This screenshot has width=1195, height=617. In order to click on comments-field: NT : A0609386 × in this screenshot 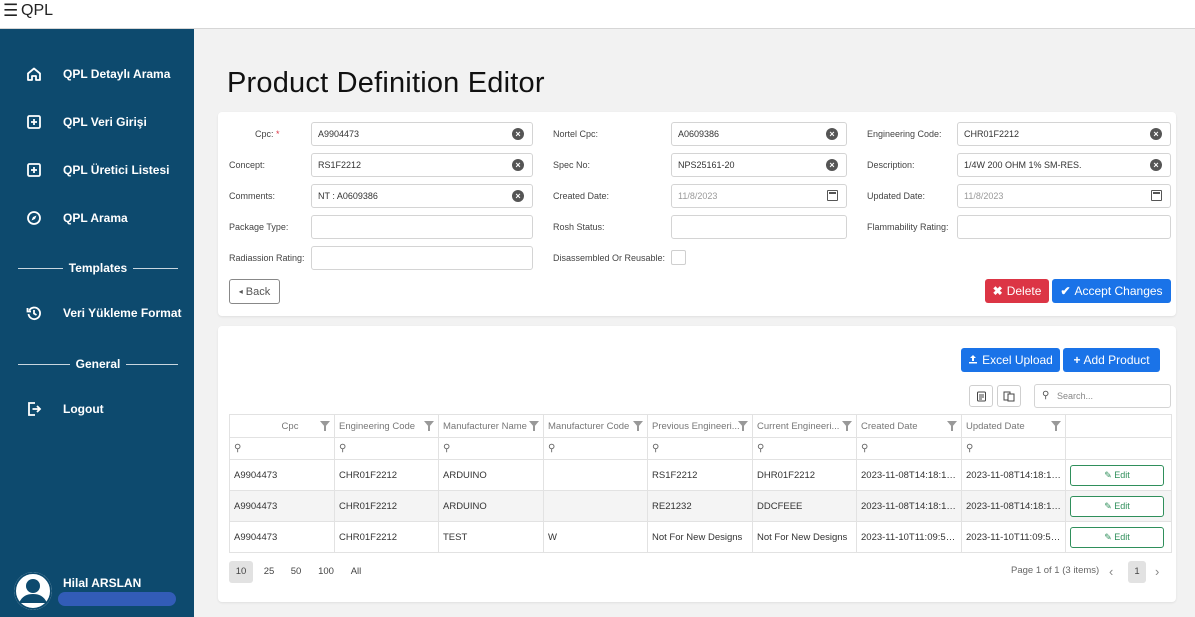, I will do `click(422, 196)`.